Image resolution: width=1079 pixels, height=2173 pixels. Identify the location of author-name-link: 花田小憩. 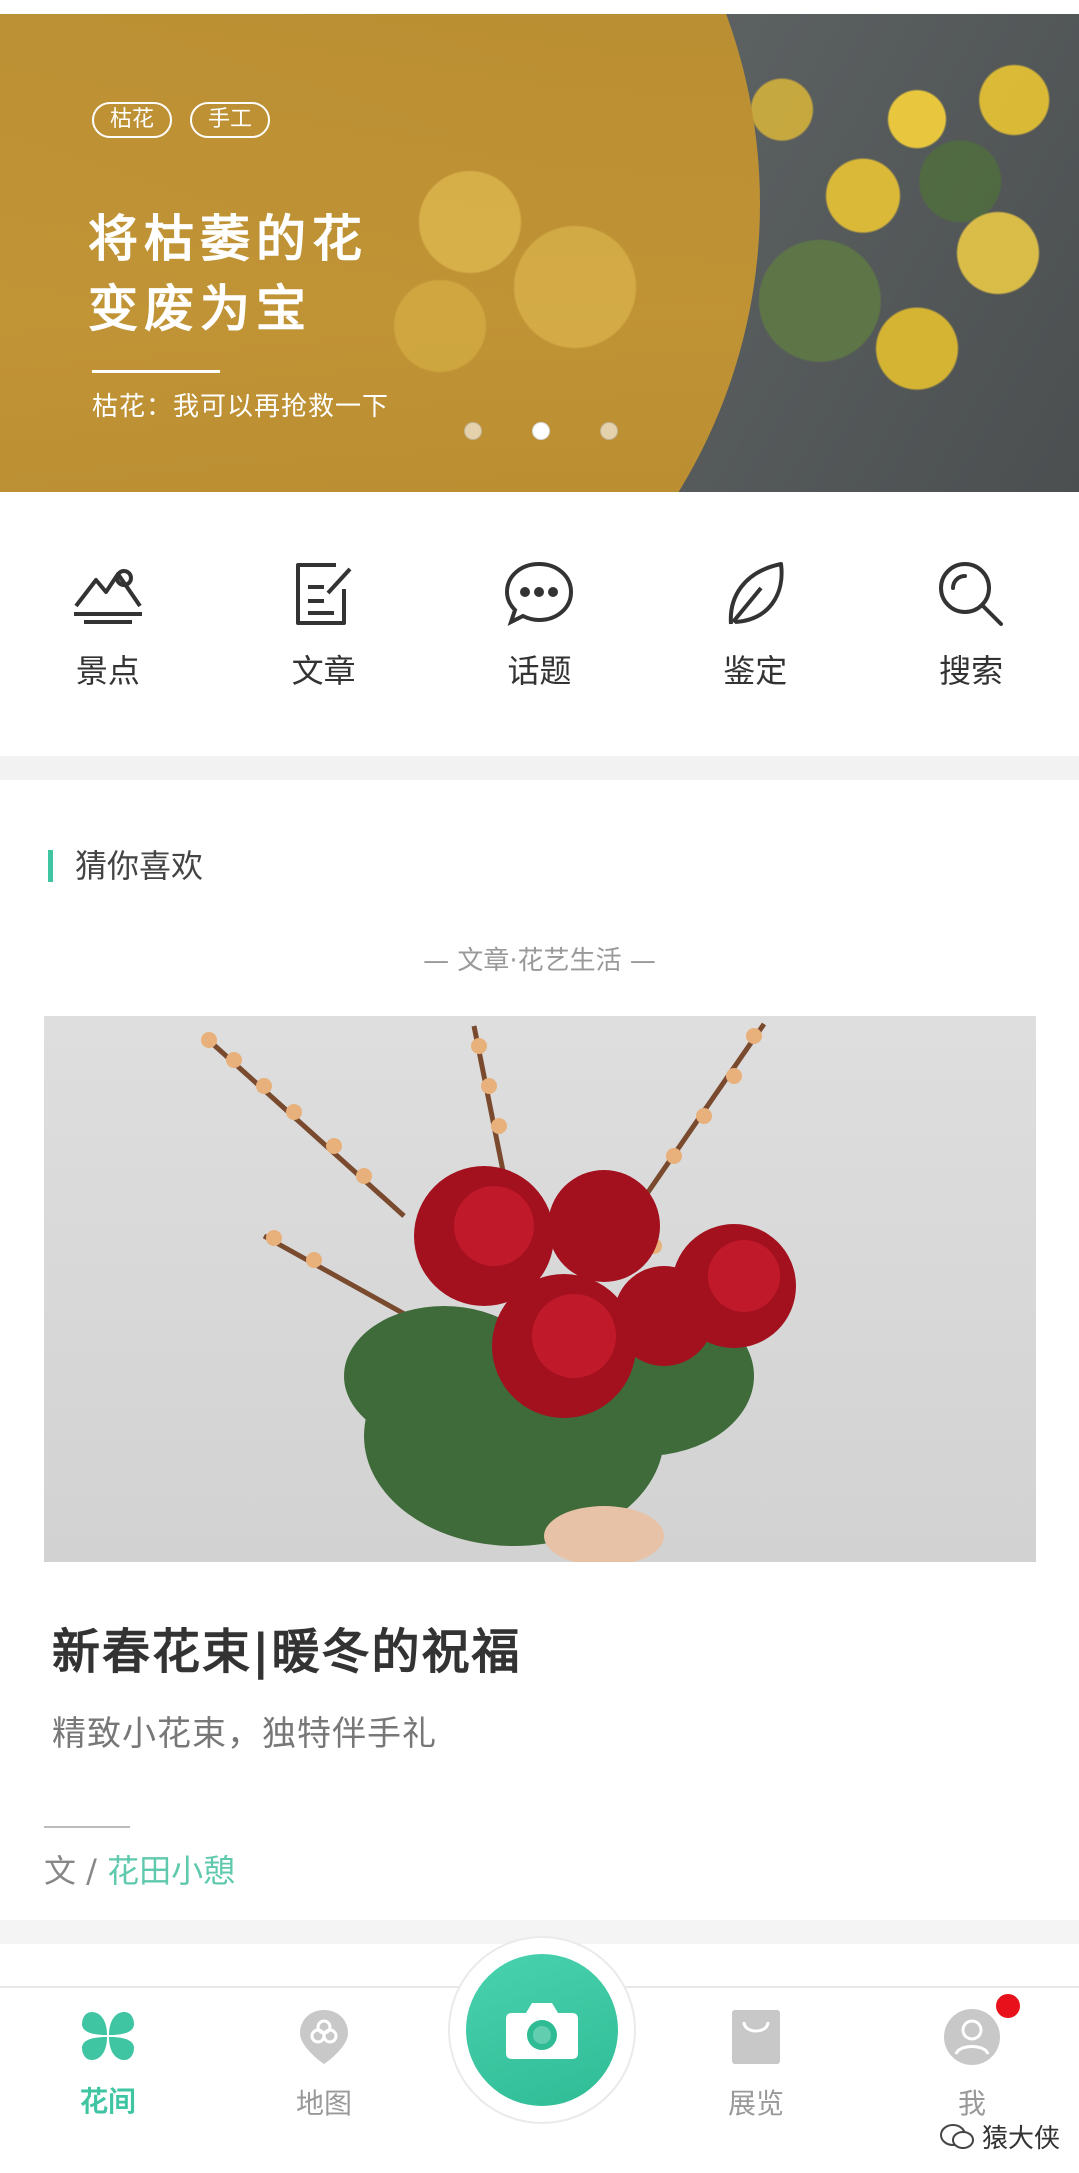
(171, 1871).